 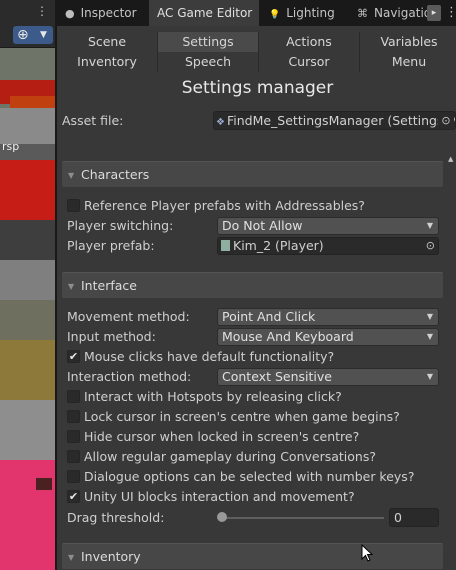 I want to click on tab-overflow-button: ▸, so click(x=434, y=13).